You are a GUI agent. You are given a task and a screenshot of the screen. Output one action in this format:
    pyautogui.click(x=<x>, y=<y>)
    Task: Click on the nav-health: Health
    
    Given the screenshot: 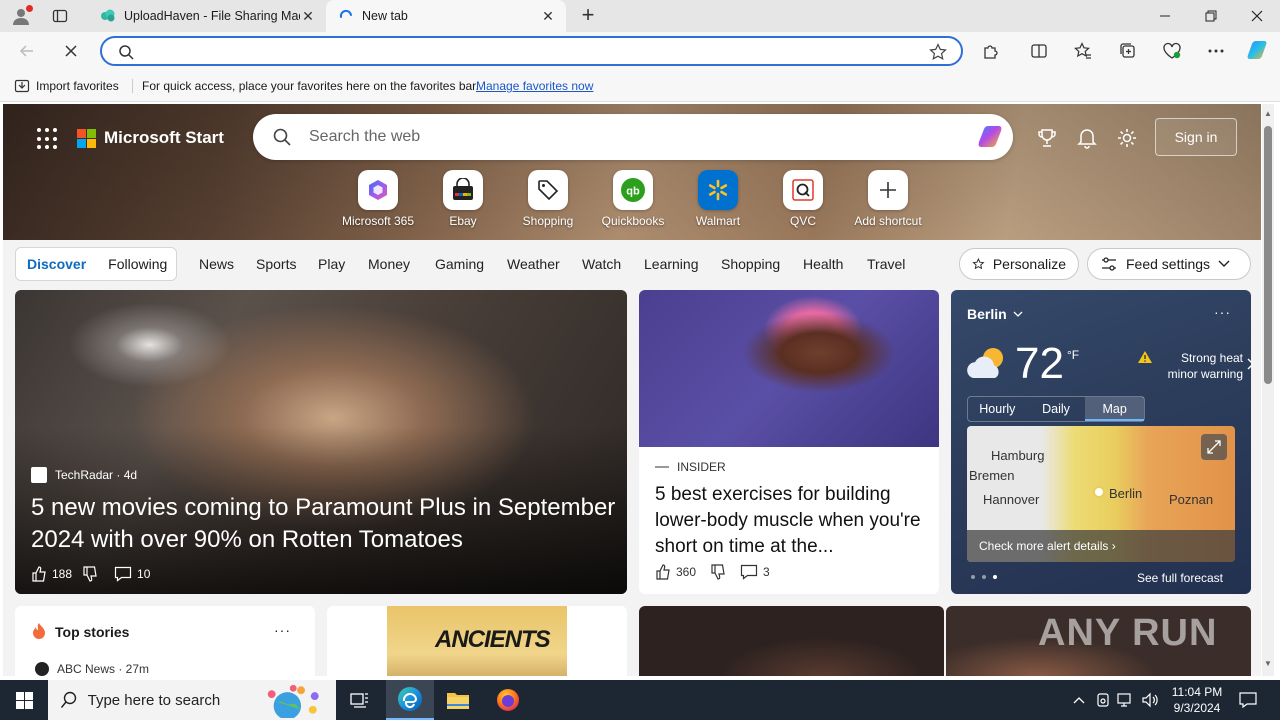 What is the action you would take?
    pyautogui.click(x=823, y=264)
    